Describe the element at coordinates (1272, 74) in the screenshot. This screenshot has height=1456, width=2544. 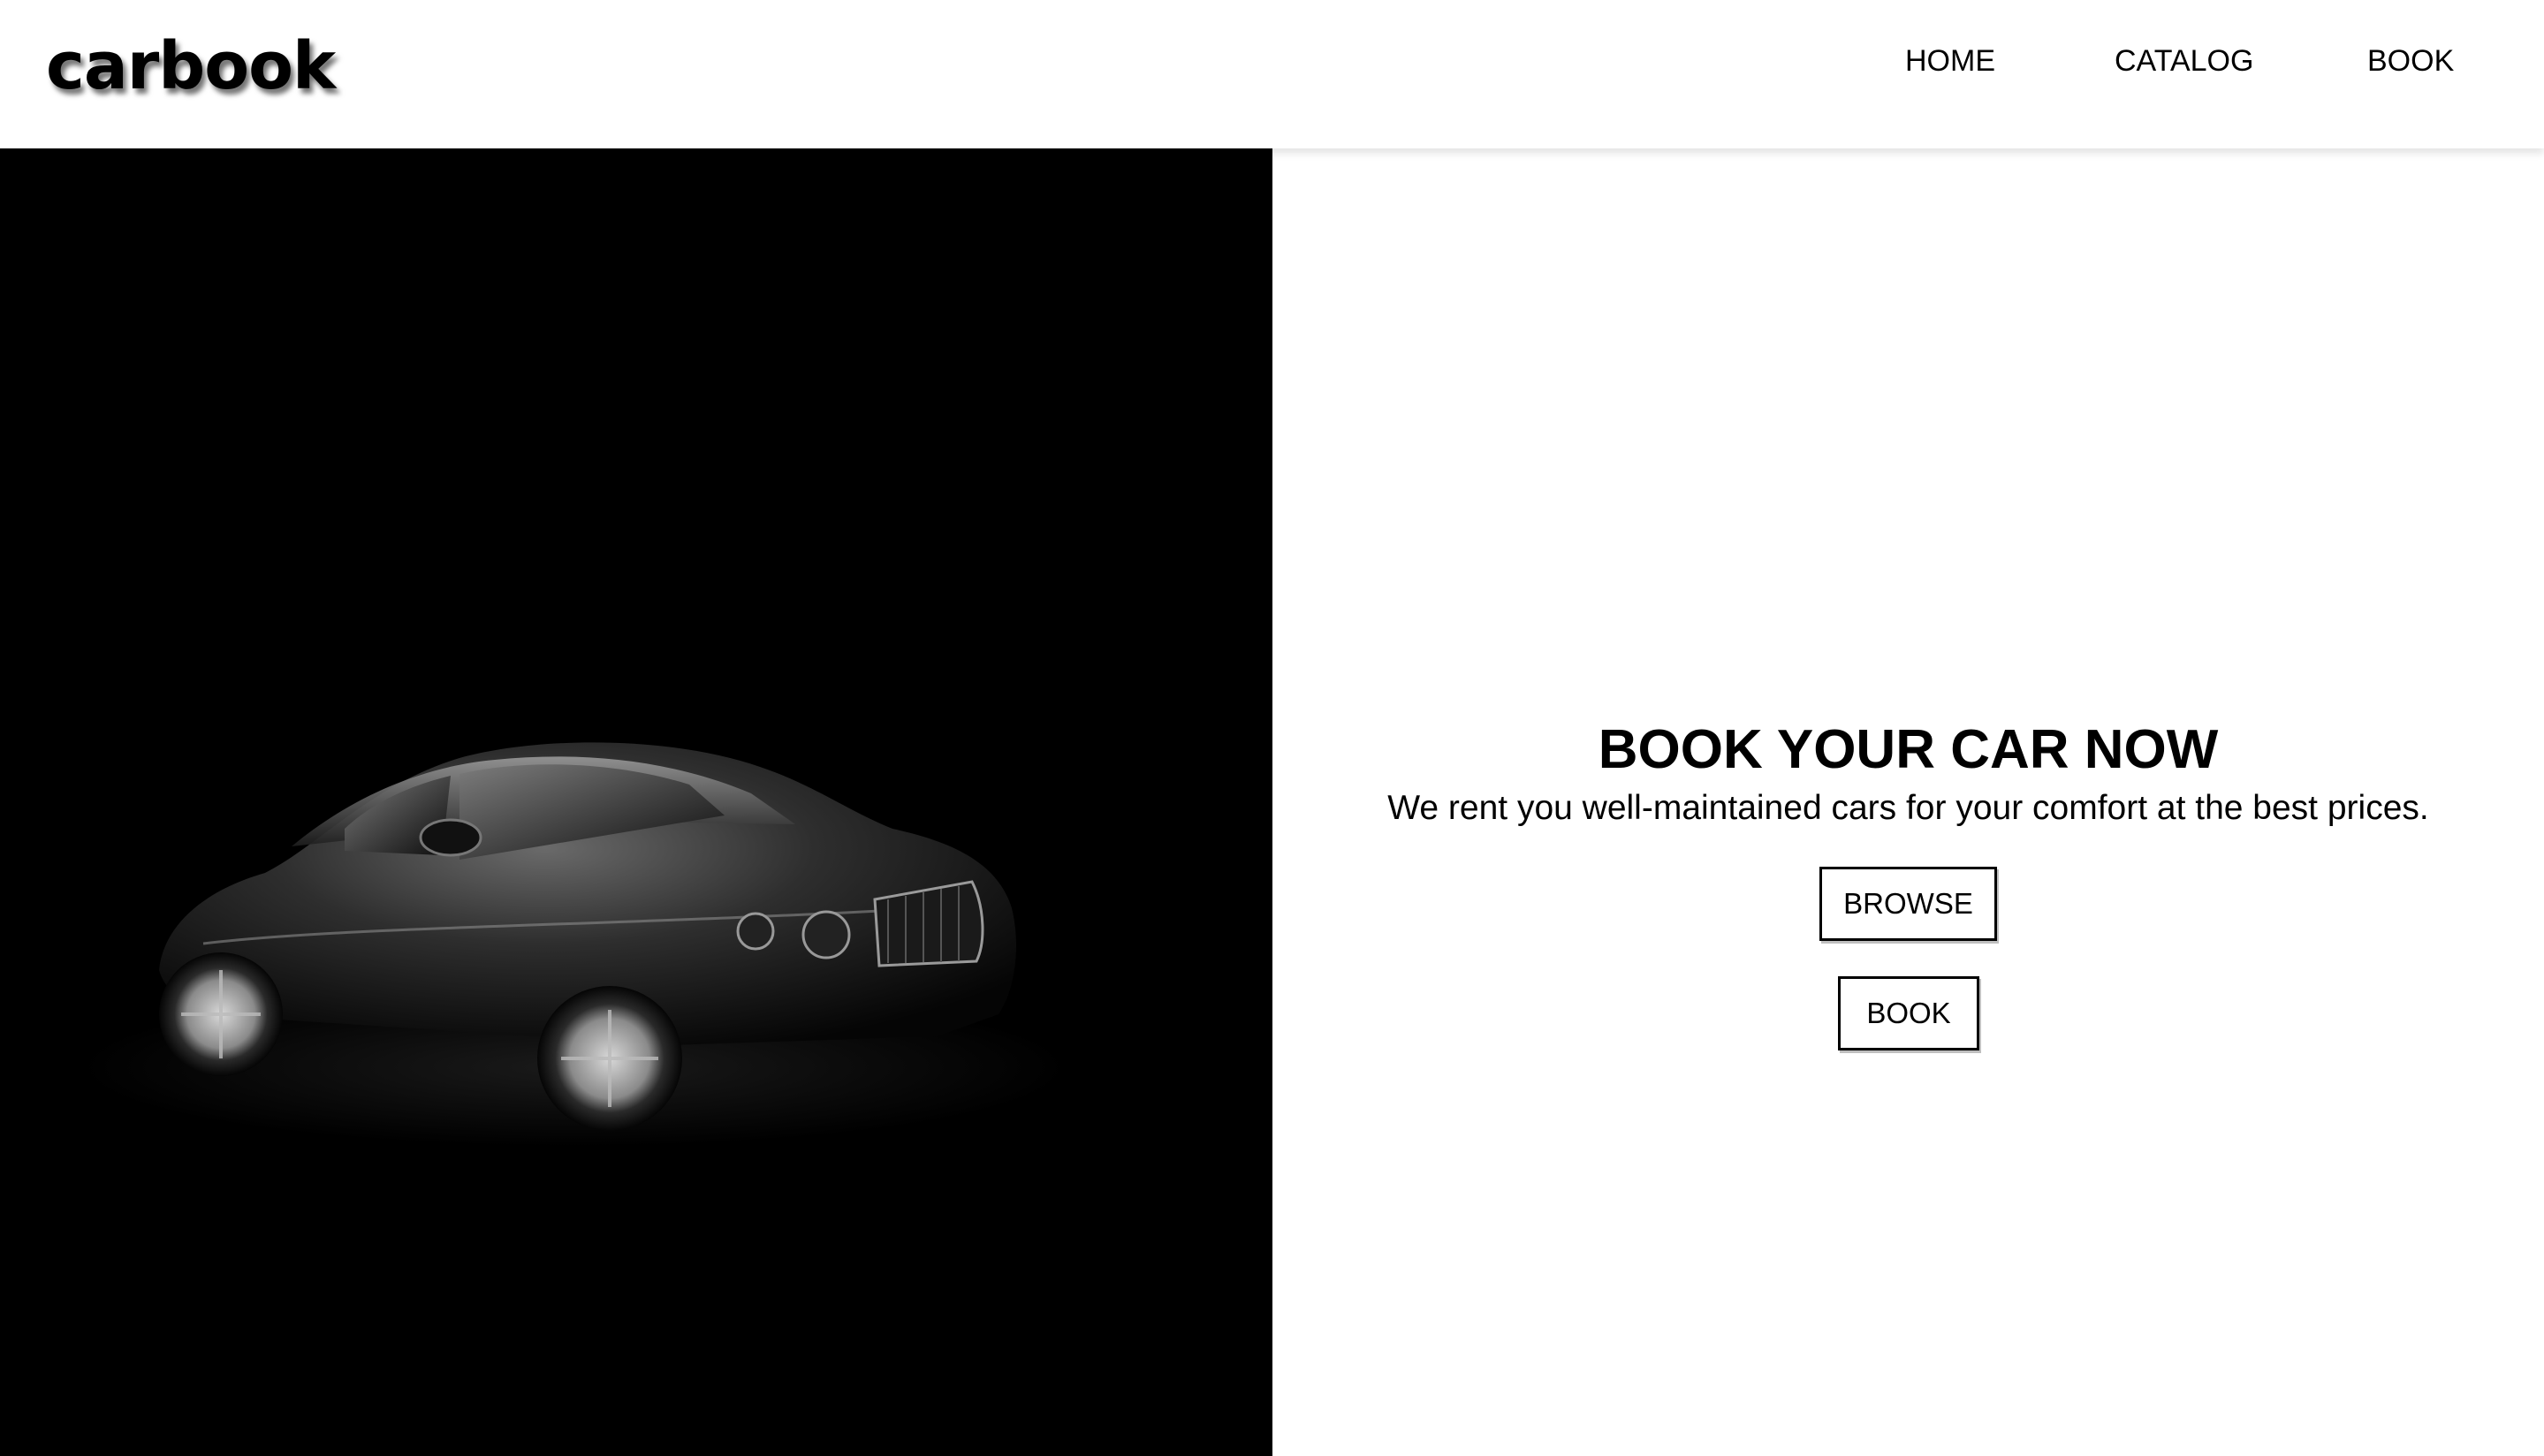
I see `top-navigation-bar: carbook HOME CATALOG BOOK` at that location.